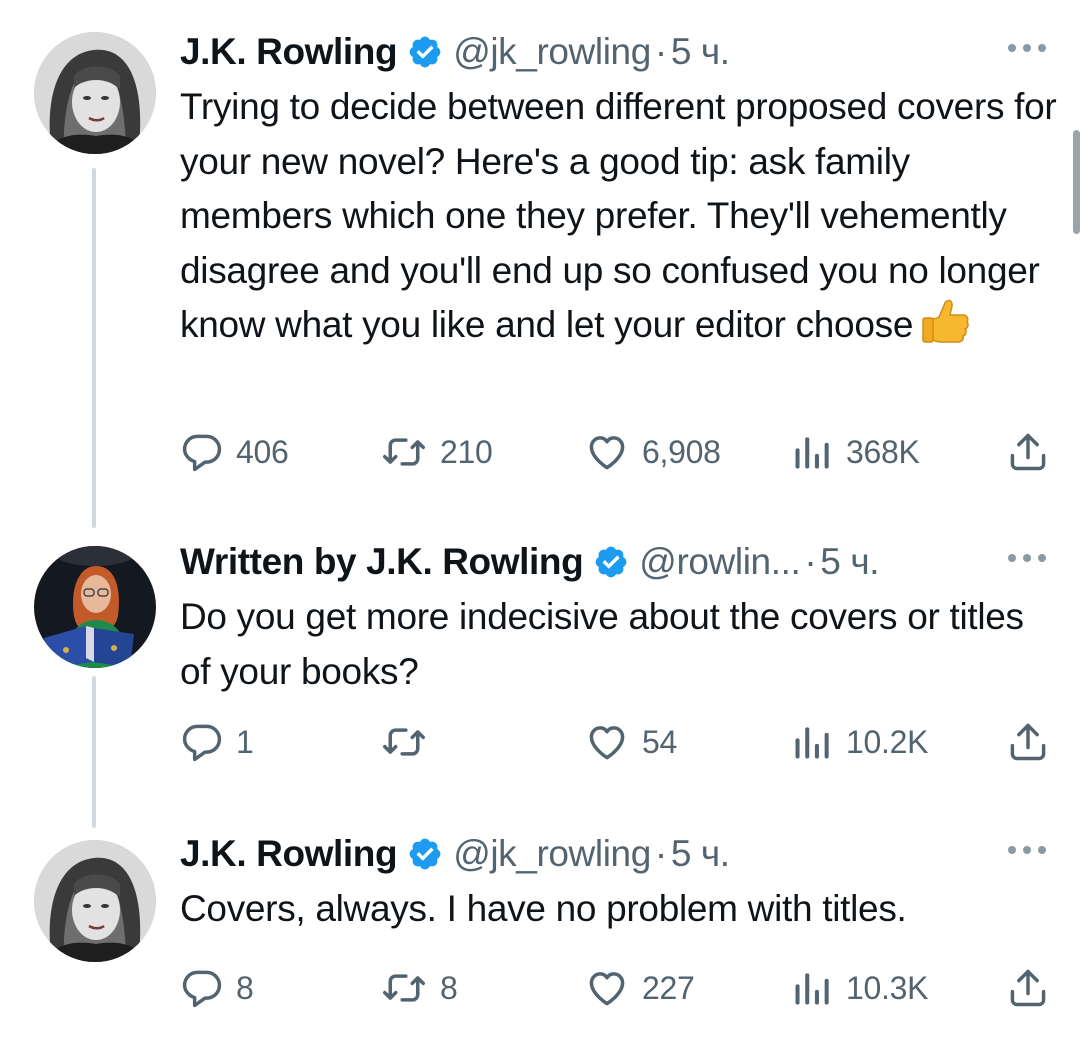 The height and width of the screenshot is (1046, 1090). Describe the element at coordinates (639, 988) in the screenshot. I see `like-button: 227` at that location.